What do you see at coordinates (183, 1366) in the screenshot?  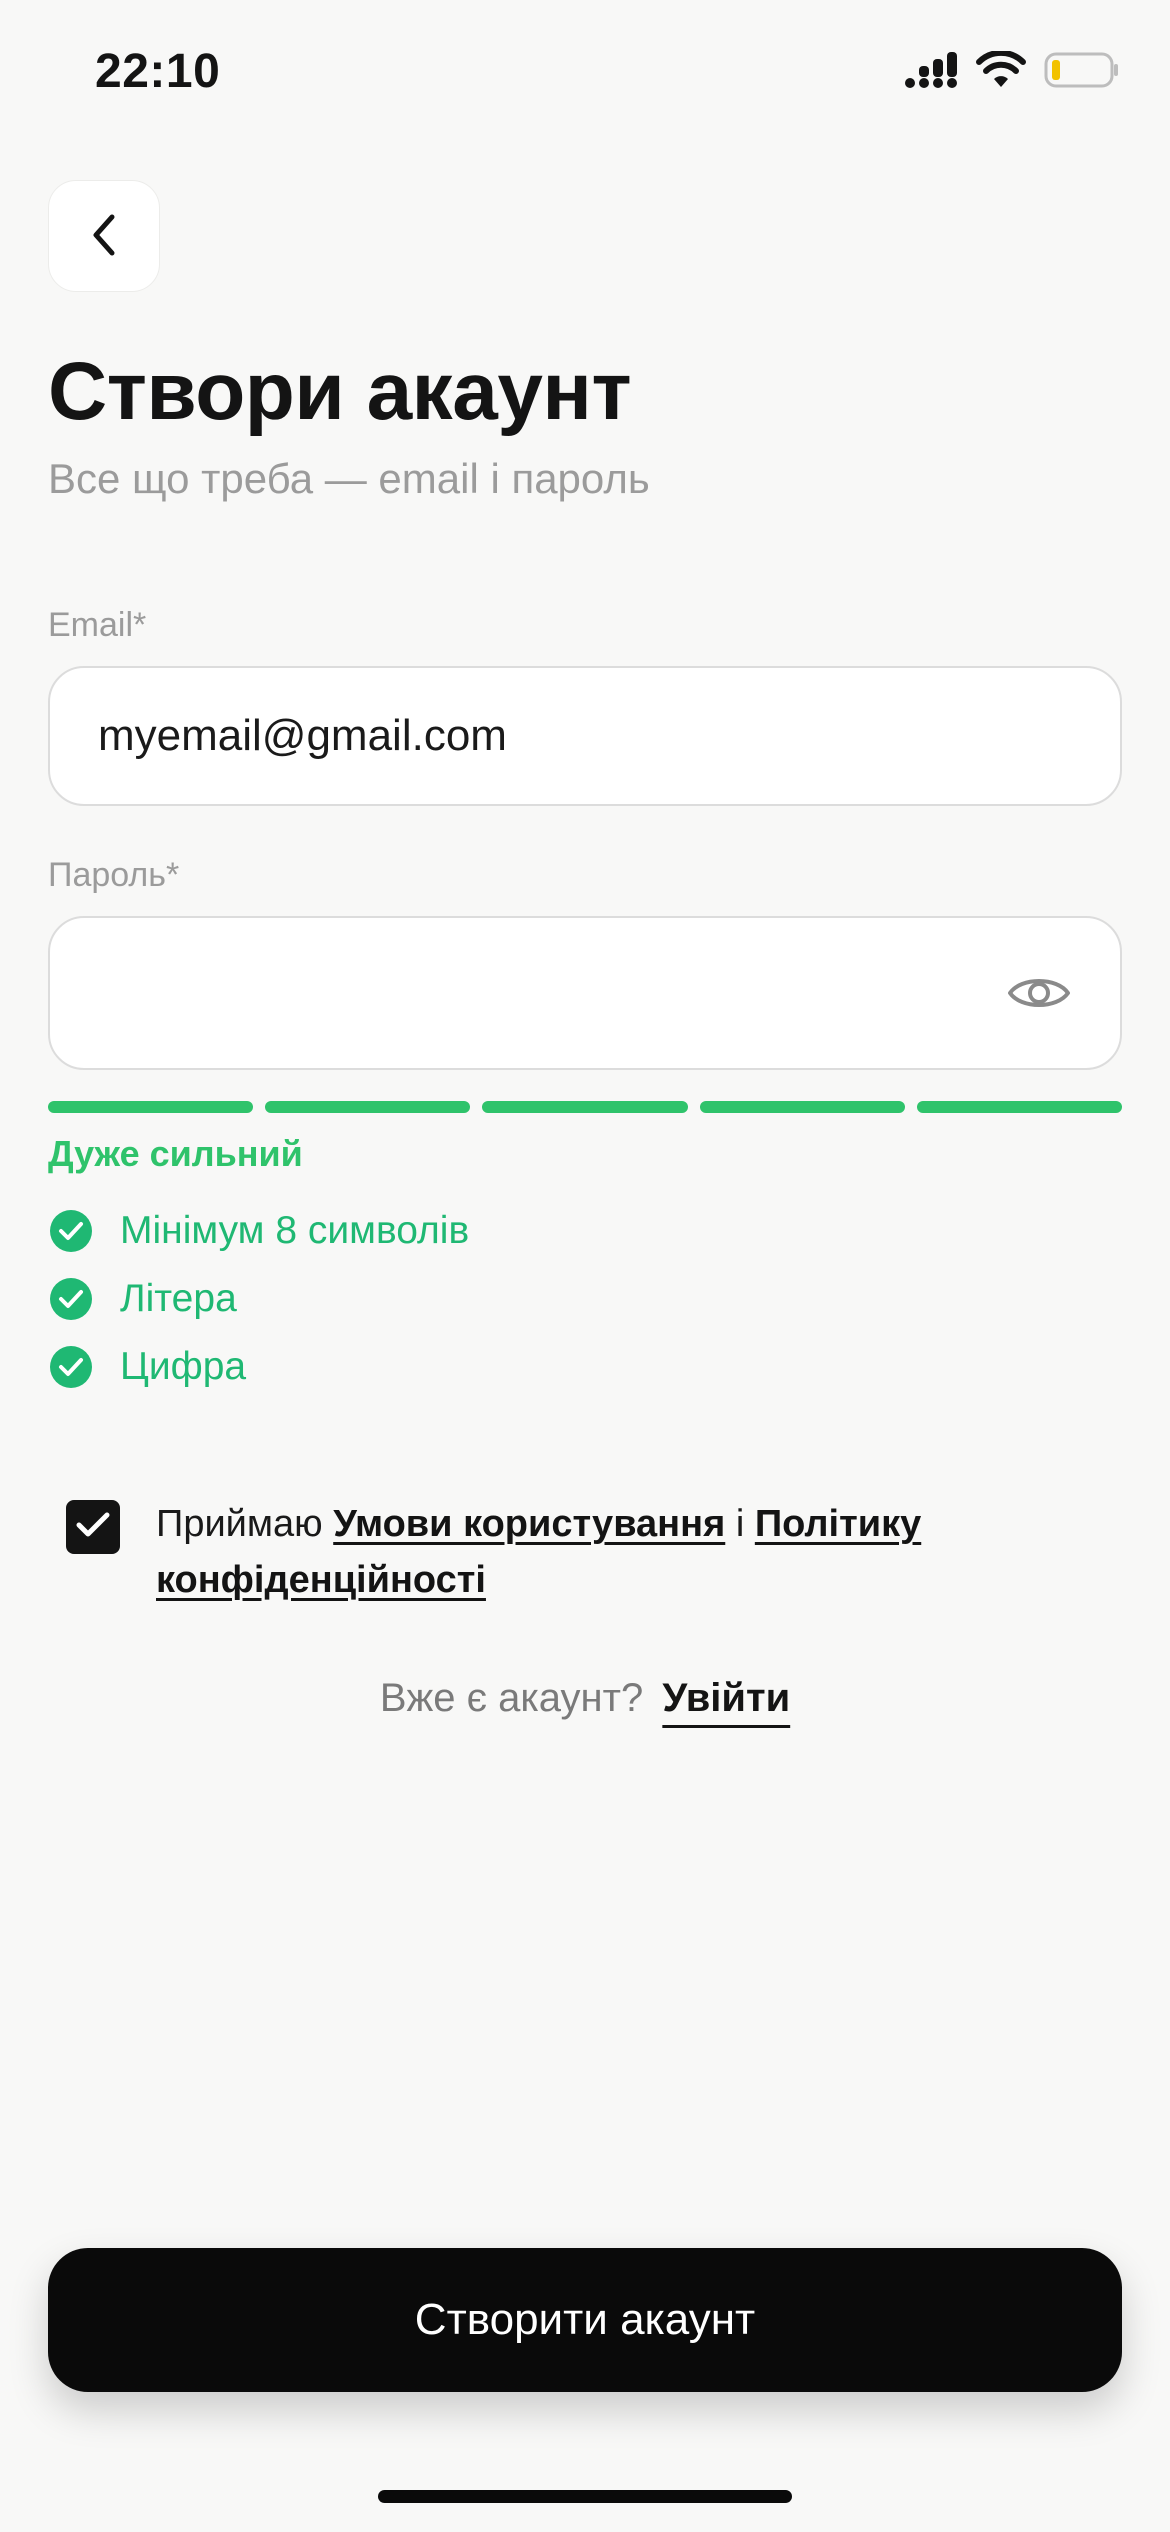 I see `requirement-label: Цифра` at bounding box center [183, 1366].